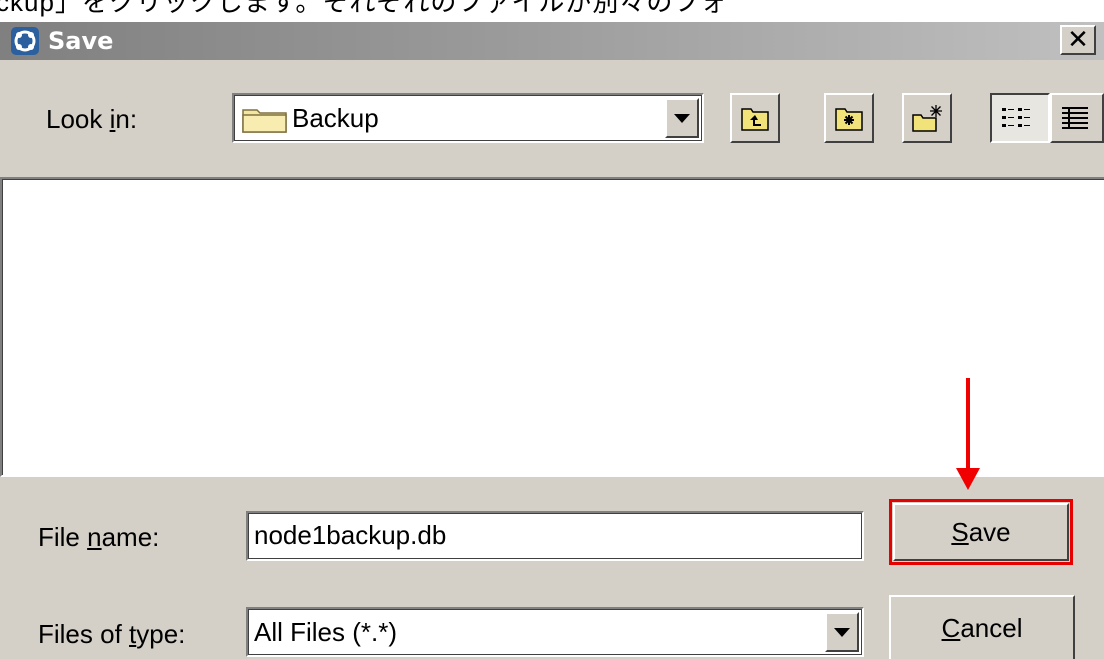 This screenshot has height=659, width=1104. I want to click on files-of-type-value: All Files (*.*), so click(326, 632).